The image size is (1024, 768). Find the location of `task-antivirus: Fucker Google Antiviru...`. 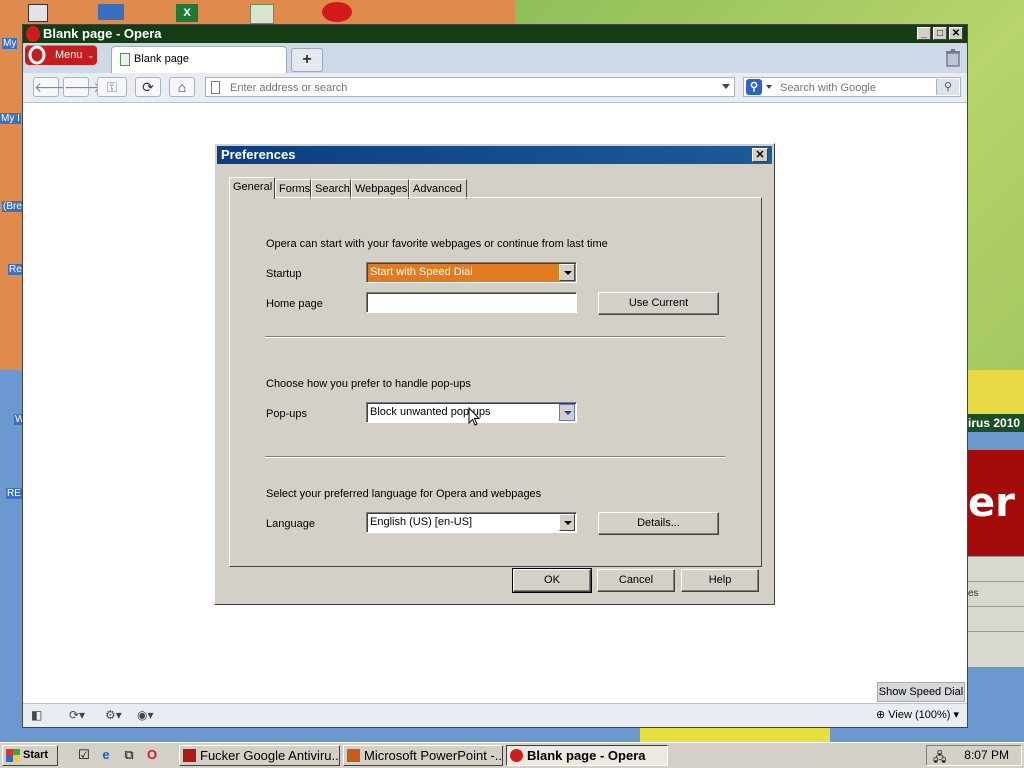

task-antivirus: Fucker Google Antiviru... is located at coordinates (259, 755).